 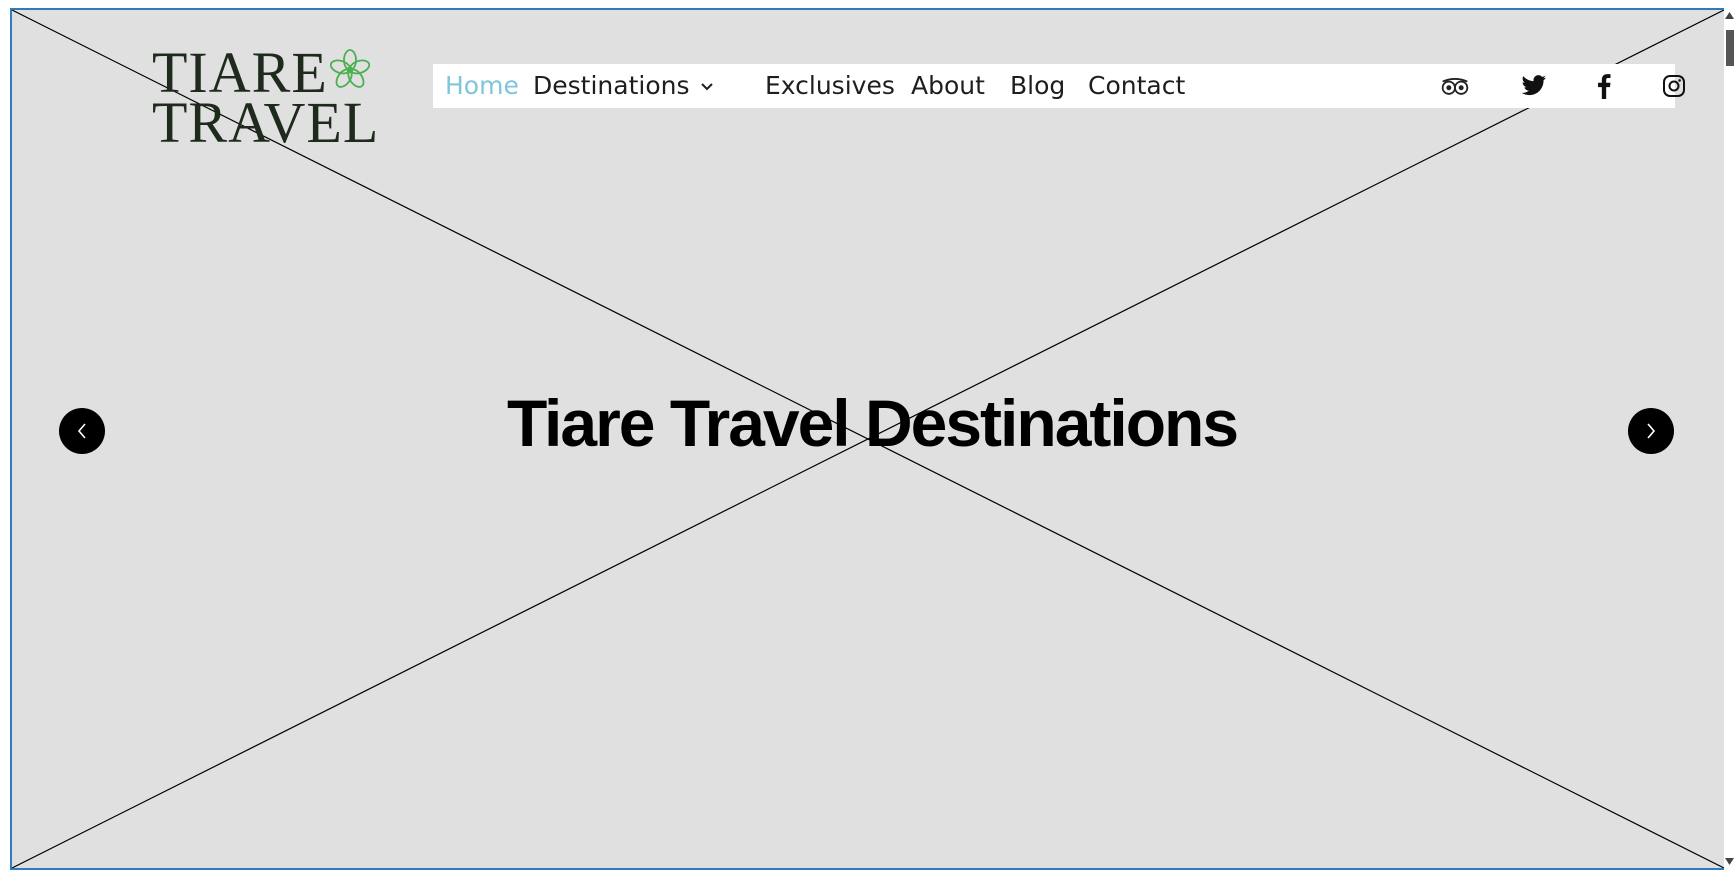 I want to click on slider-next-button, so click(x=1651, y=431).